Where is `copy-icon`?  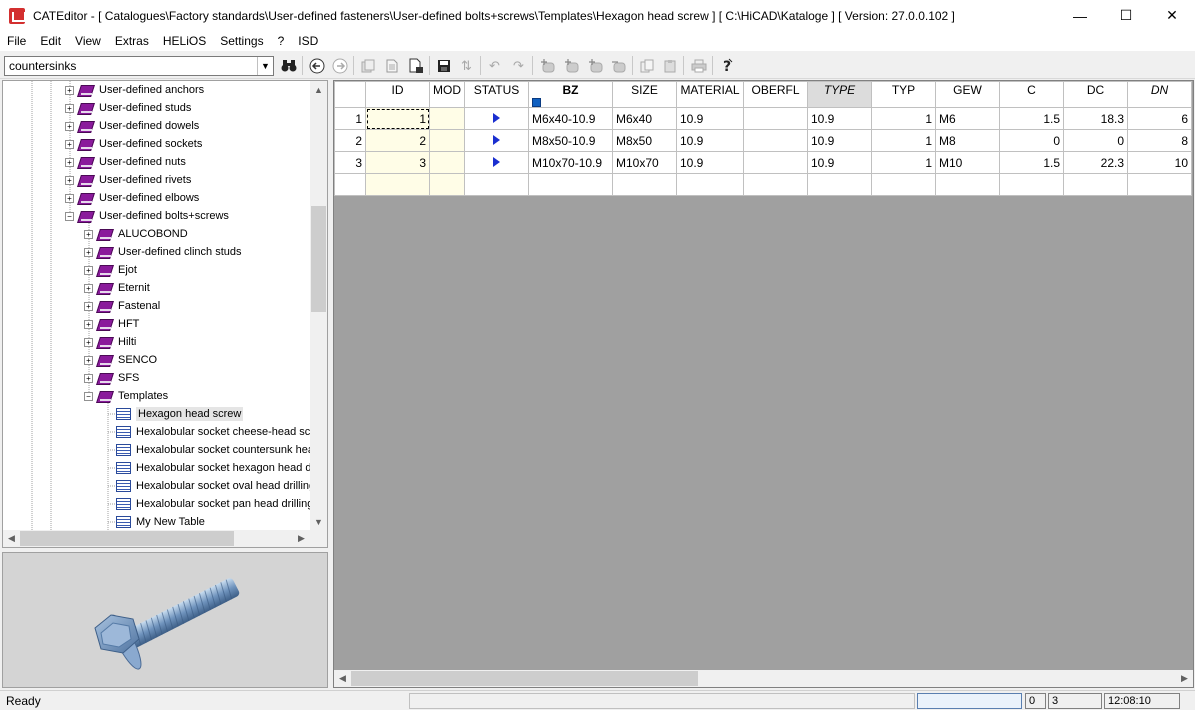 copy-icon is located at coordinates (646, 65).